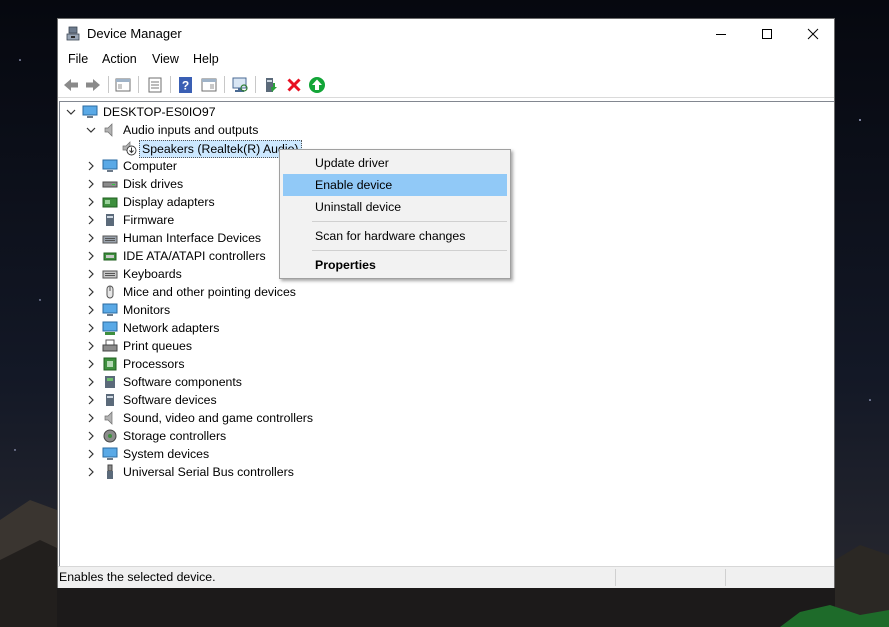  Describe the element at coordinates (110, 345) in the screenshot. I see `printer-icon` at that location.